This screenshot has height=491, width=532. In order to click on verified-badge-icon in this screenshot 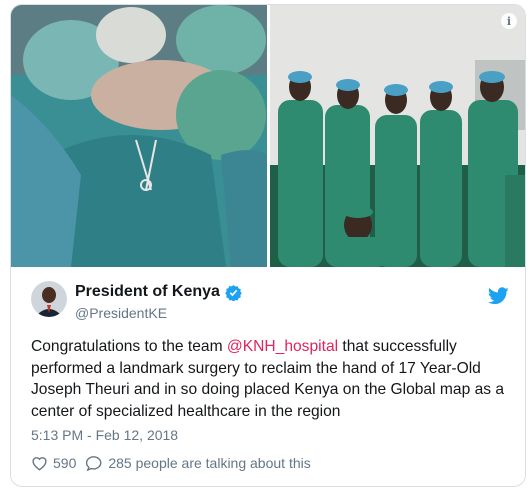, I will do `click(233, 292)`.